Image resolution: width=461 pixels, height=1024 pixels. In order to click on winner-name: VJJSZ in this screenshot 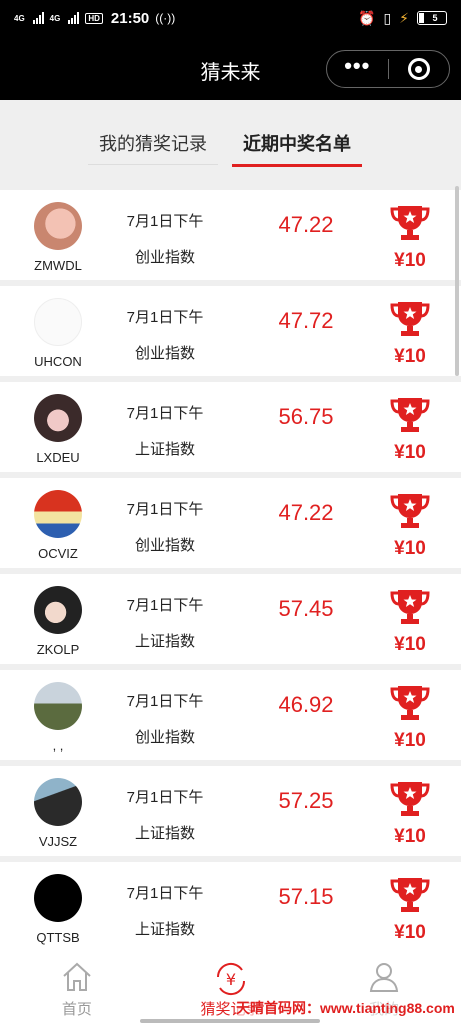, I will do `click(58, 841)`.